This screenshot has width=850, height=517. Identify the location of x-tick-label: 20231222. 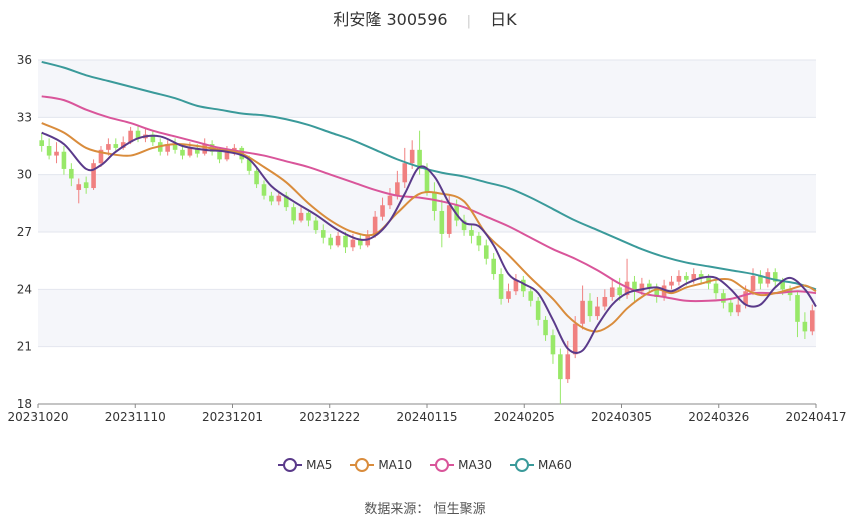
(329, 417).